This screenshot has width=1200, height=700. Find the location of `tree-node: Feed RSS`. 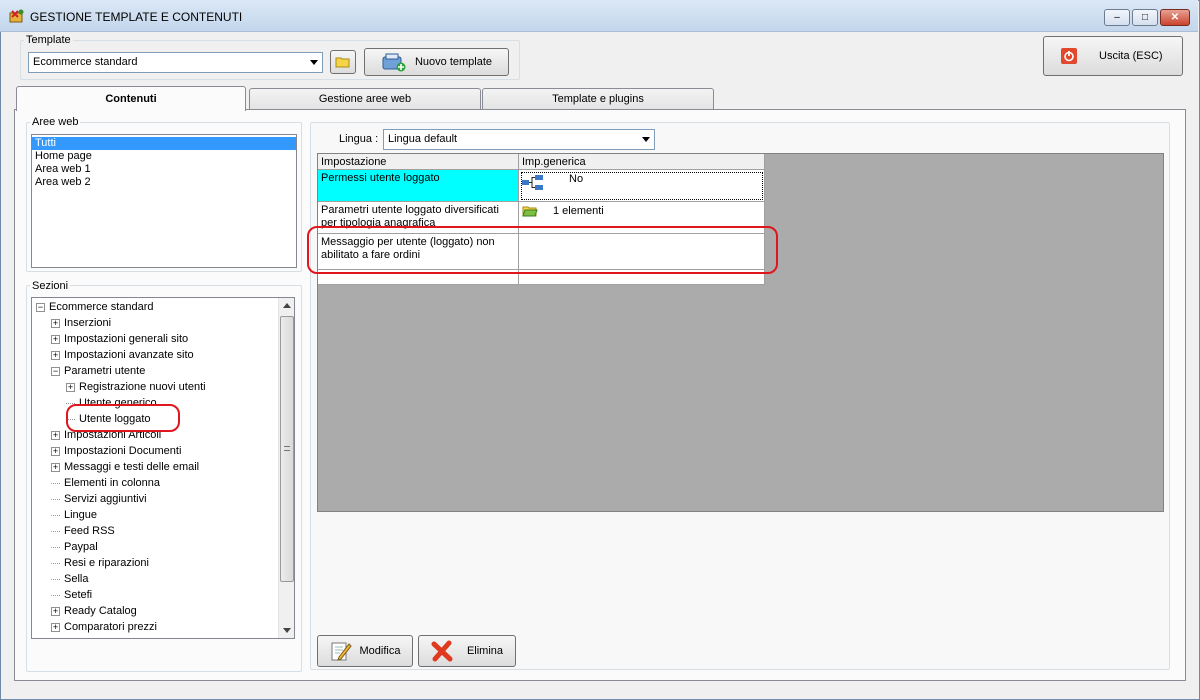

tree-node: Feed RSS is located at coordinates (83, 531).